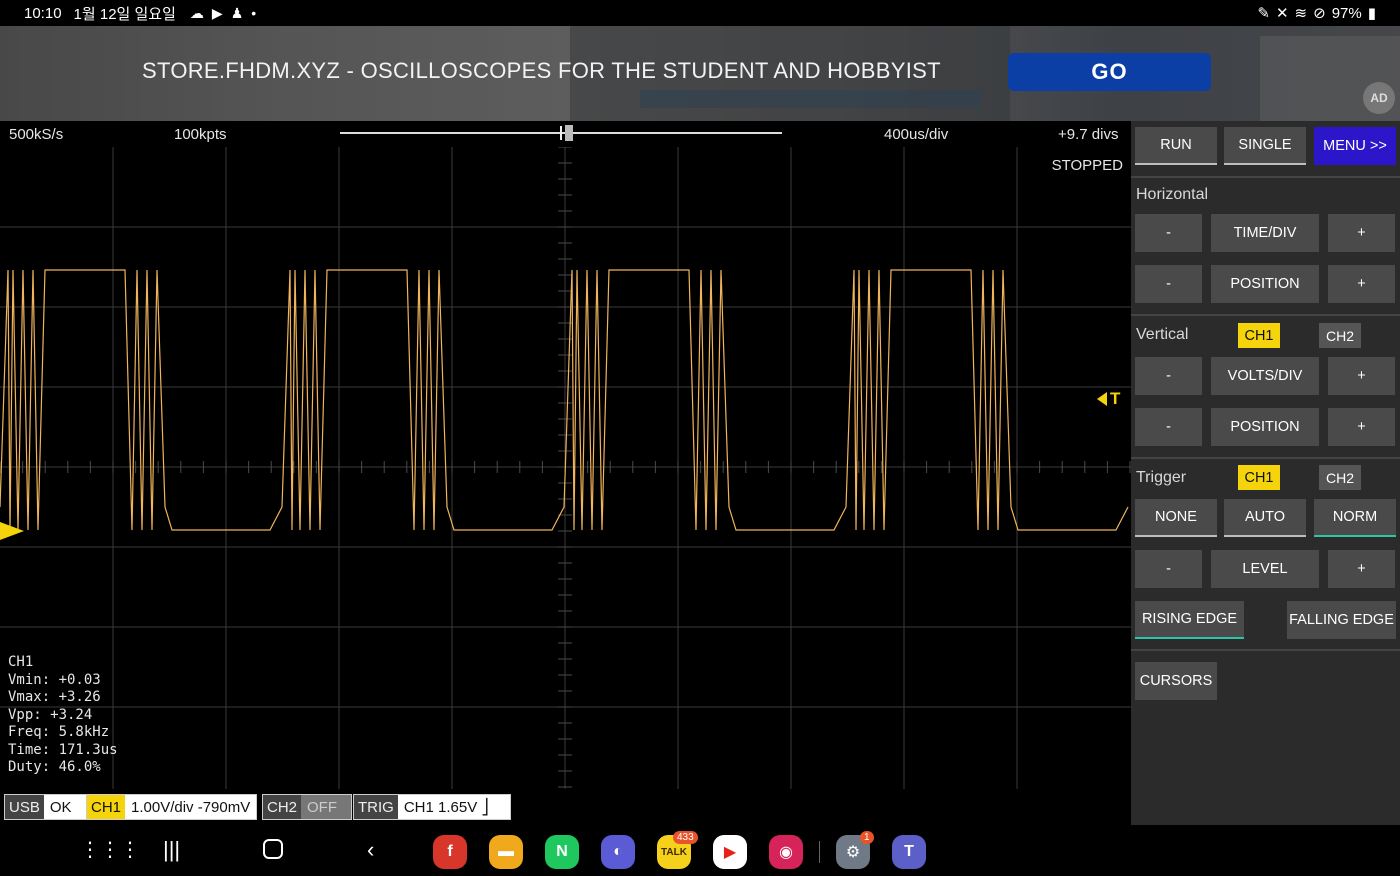 The width and height of the screenshot is (1400, 876). Describe the element at coordinates (1176, 146) in the screenshot. I see `run-button: RUN` at that location.